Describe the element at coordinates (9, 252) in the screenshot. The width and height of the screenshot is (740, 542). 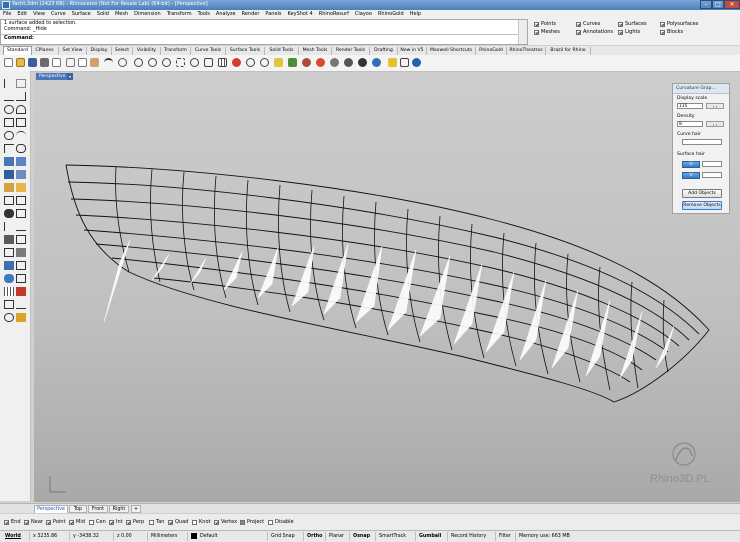
I see `scale-icon` at that location.